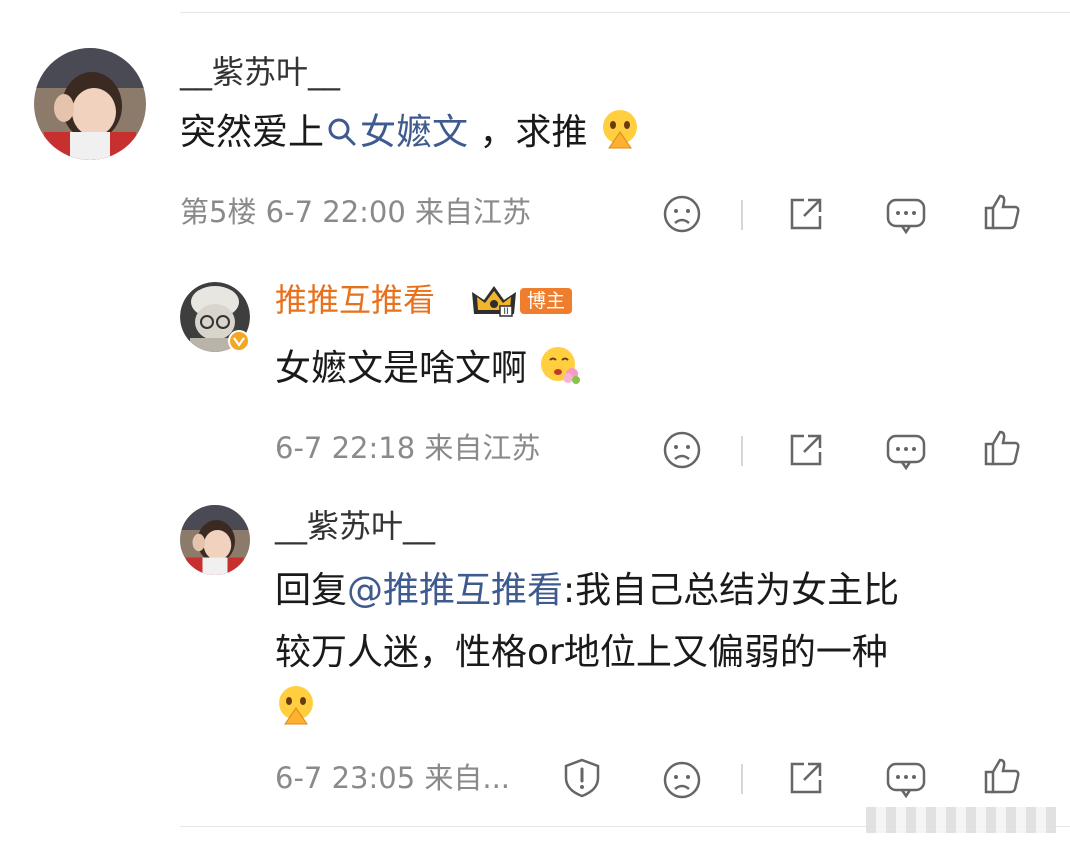 This screenshot has width=1070, height=843. What do you see at coordinates (528, 132) in the screenshot?
I see `comment-text-end: ，求推` at bounding box center [528, 132].